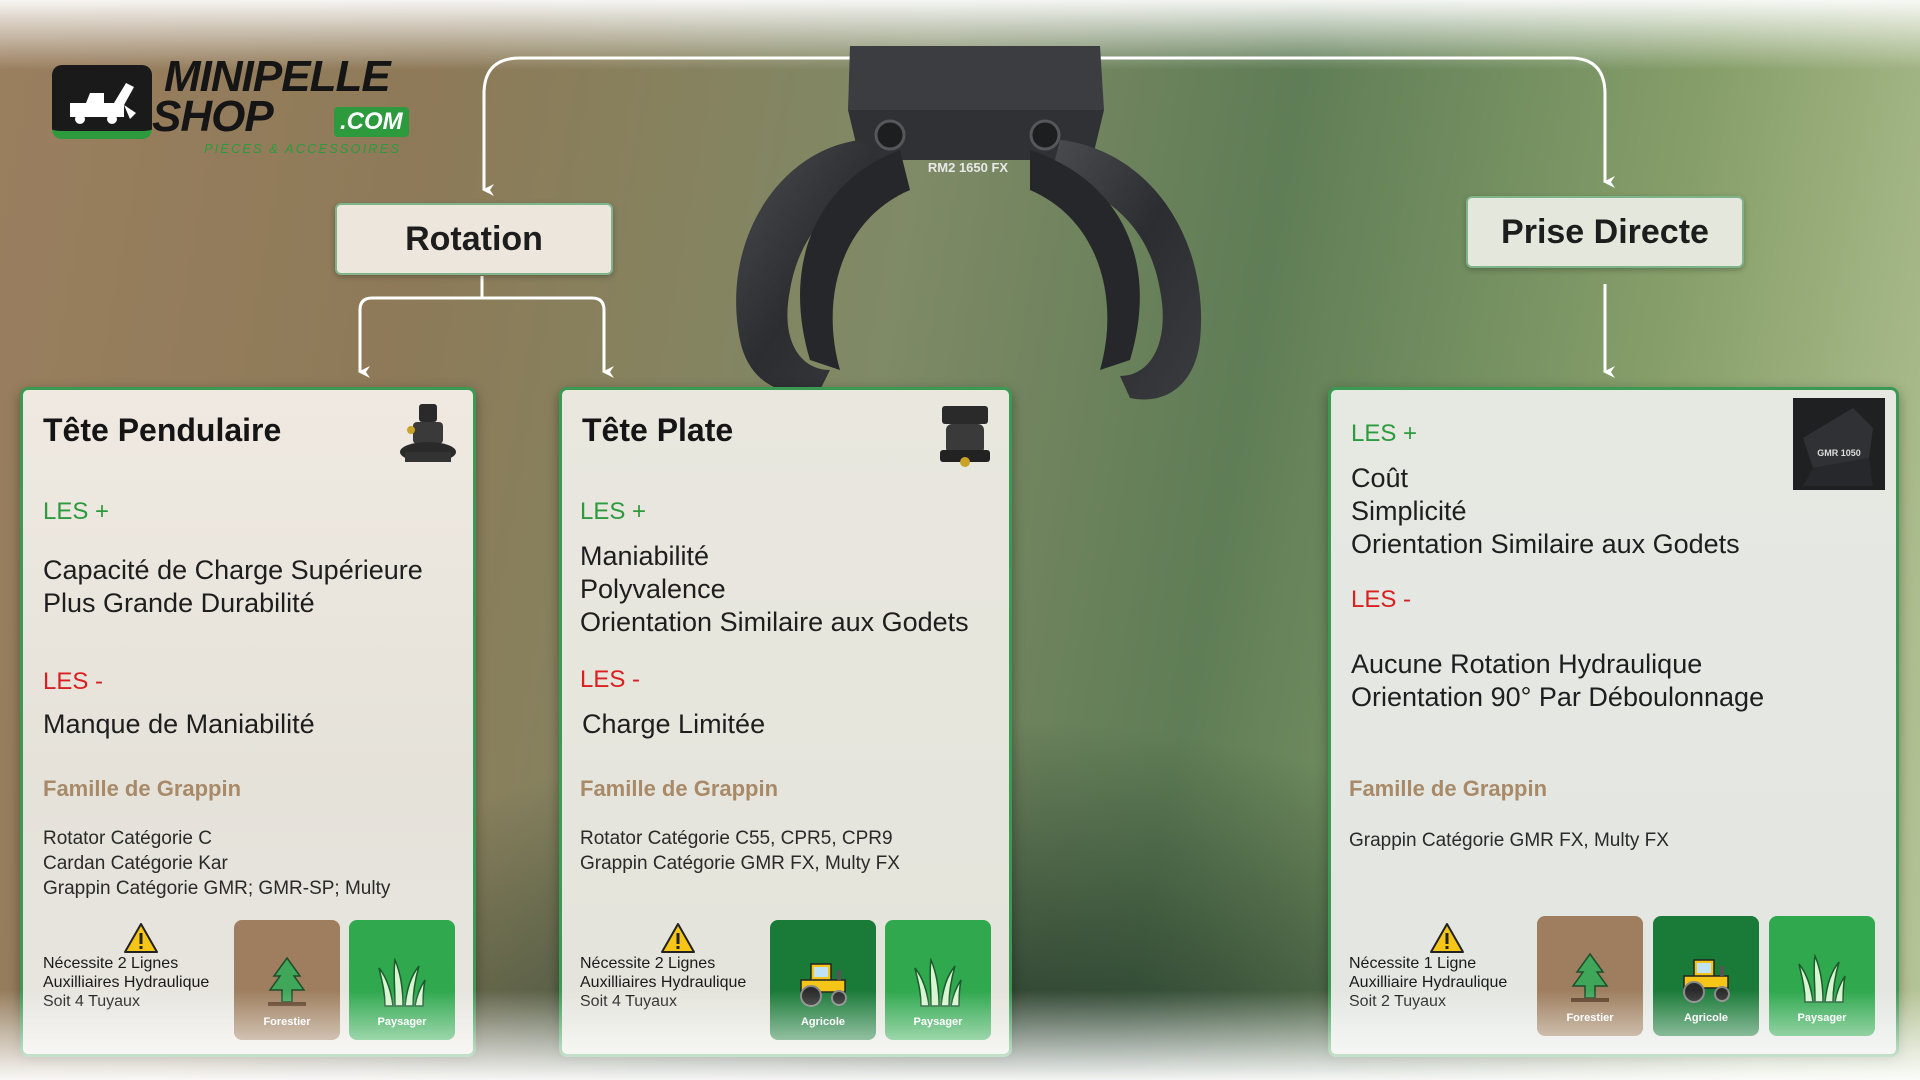  I want to click on grapple-image: RM2 1650 FX, so click(969, 223).